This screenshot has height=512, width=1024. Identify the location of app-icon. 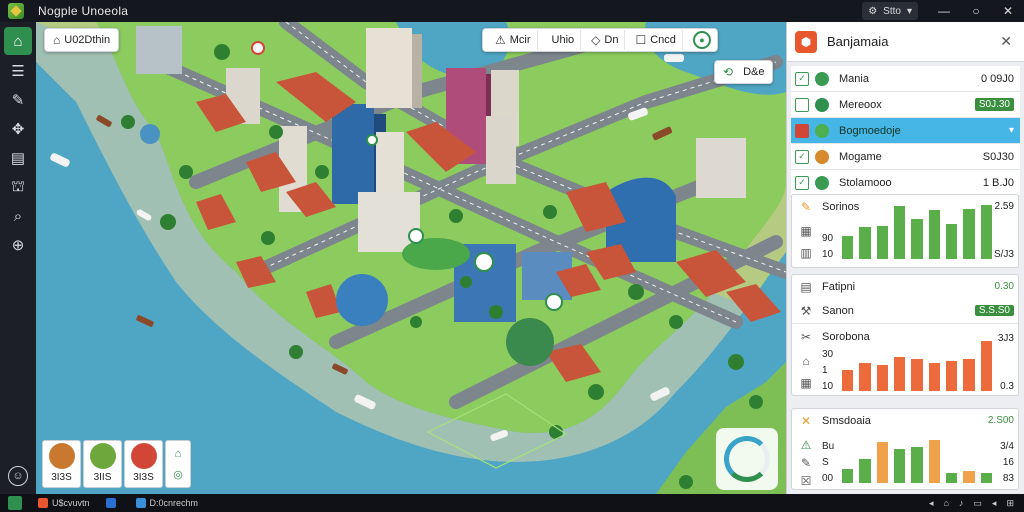
(43, 503).